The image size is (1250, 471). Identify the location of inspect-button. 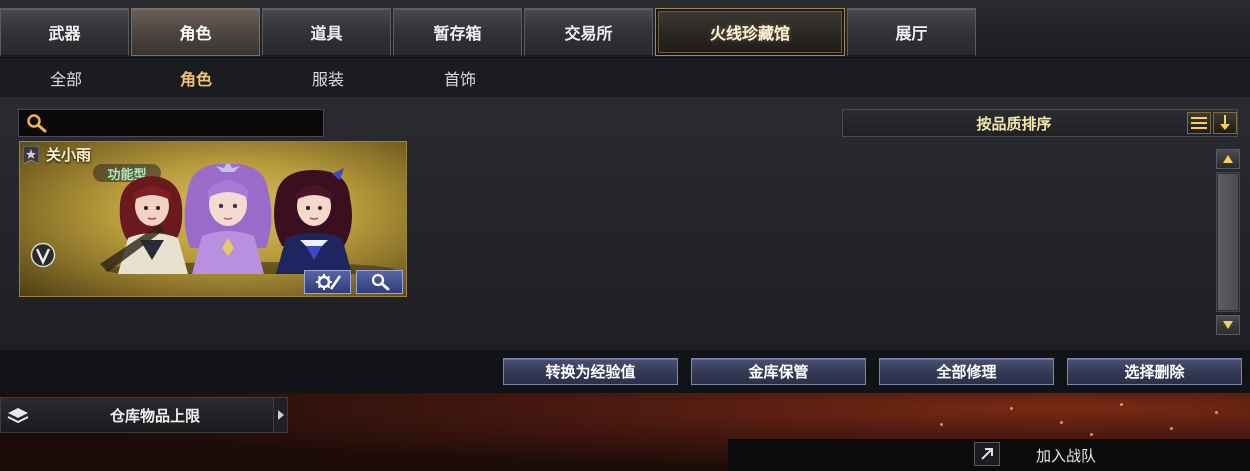
(379, 282).